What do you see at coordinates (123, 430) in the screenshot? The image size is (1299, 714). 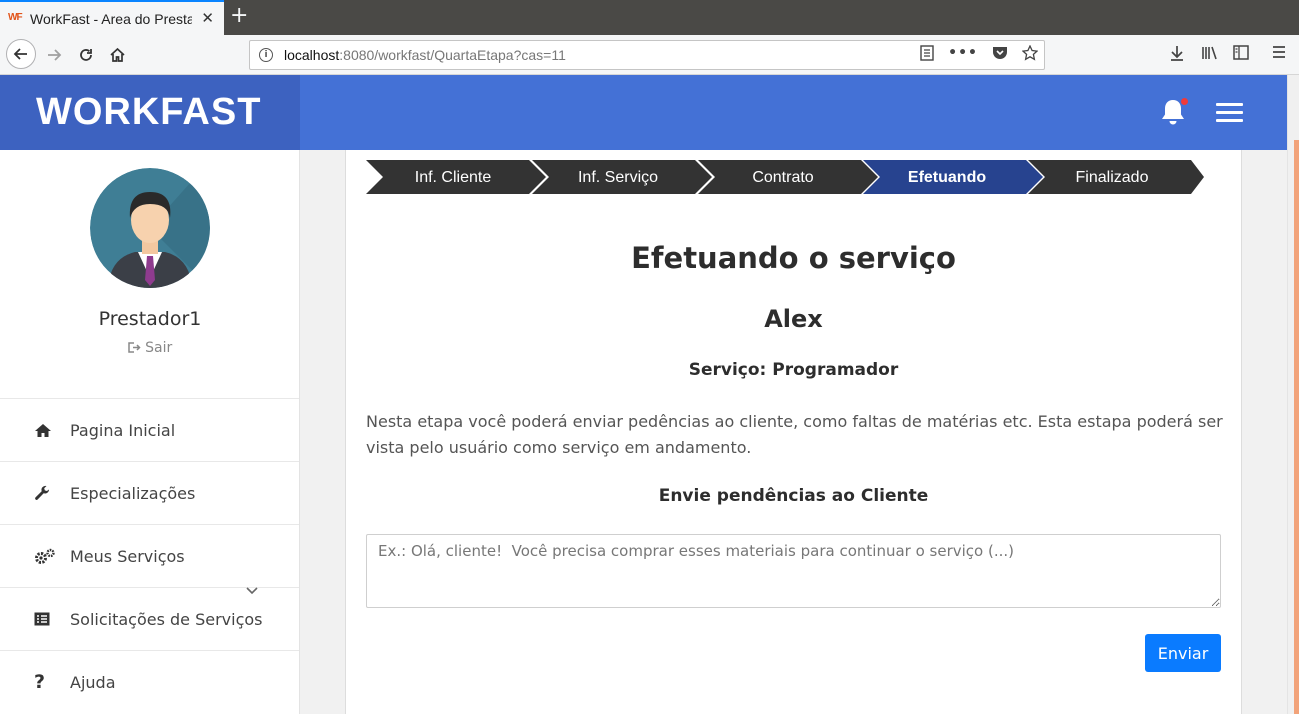 I see `sidebar-item-label: Pagina Inicial` at bounding box center [123, 430].